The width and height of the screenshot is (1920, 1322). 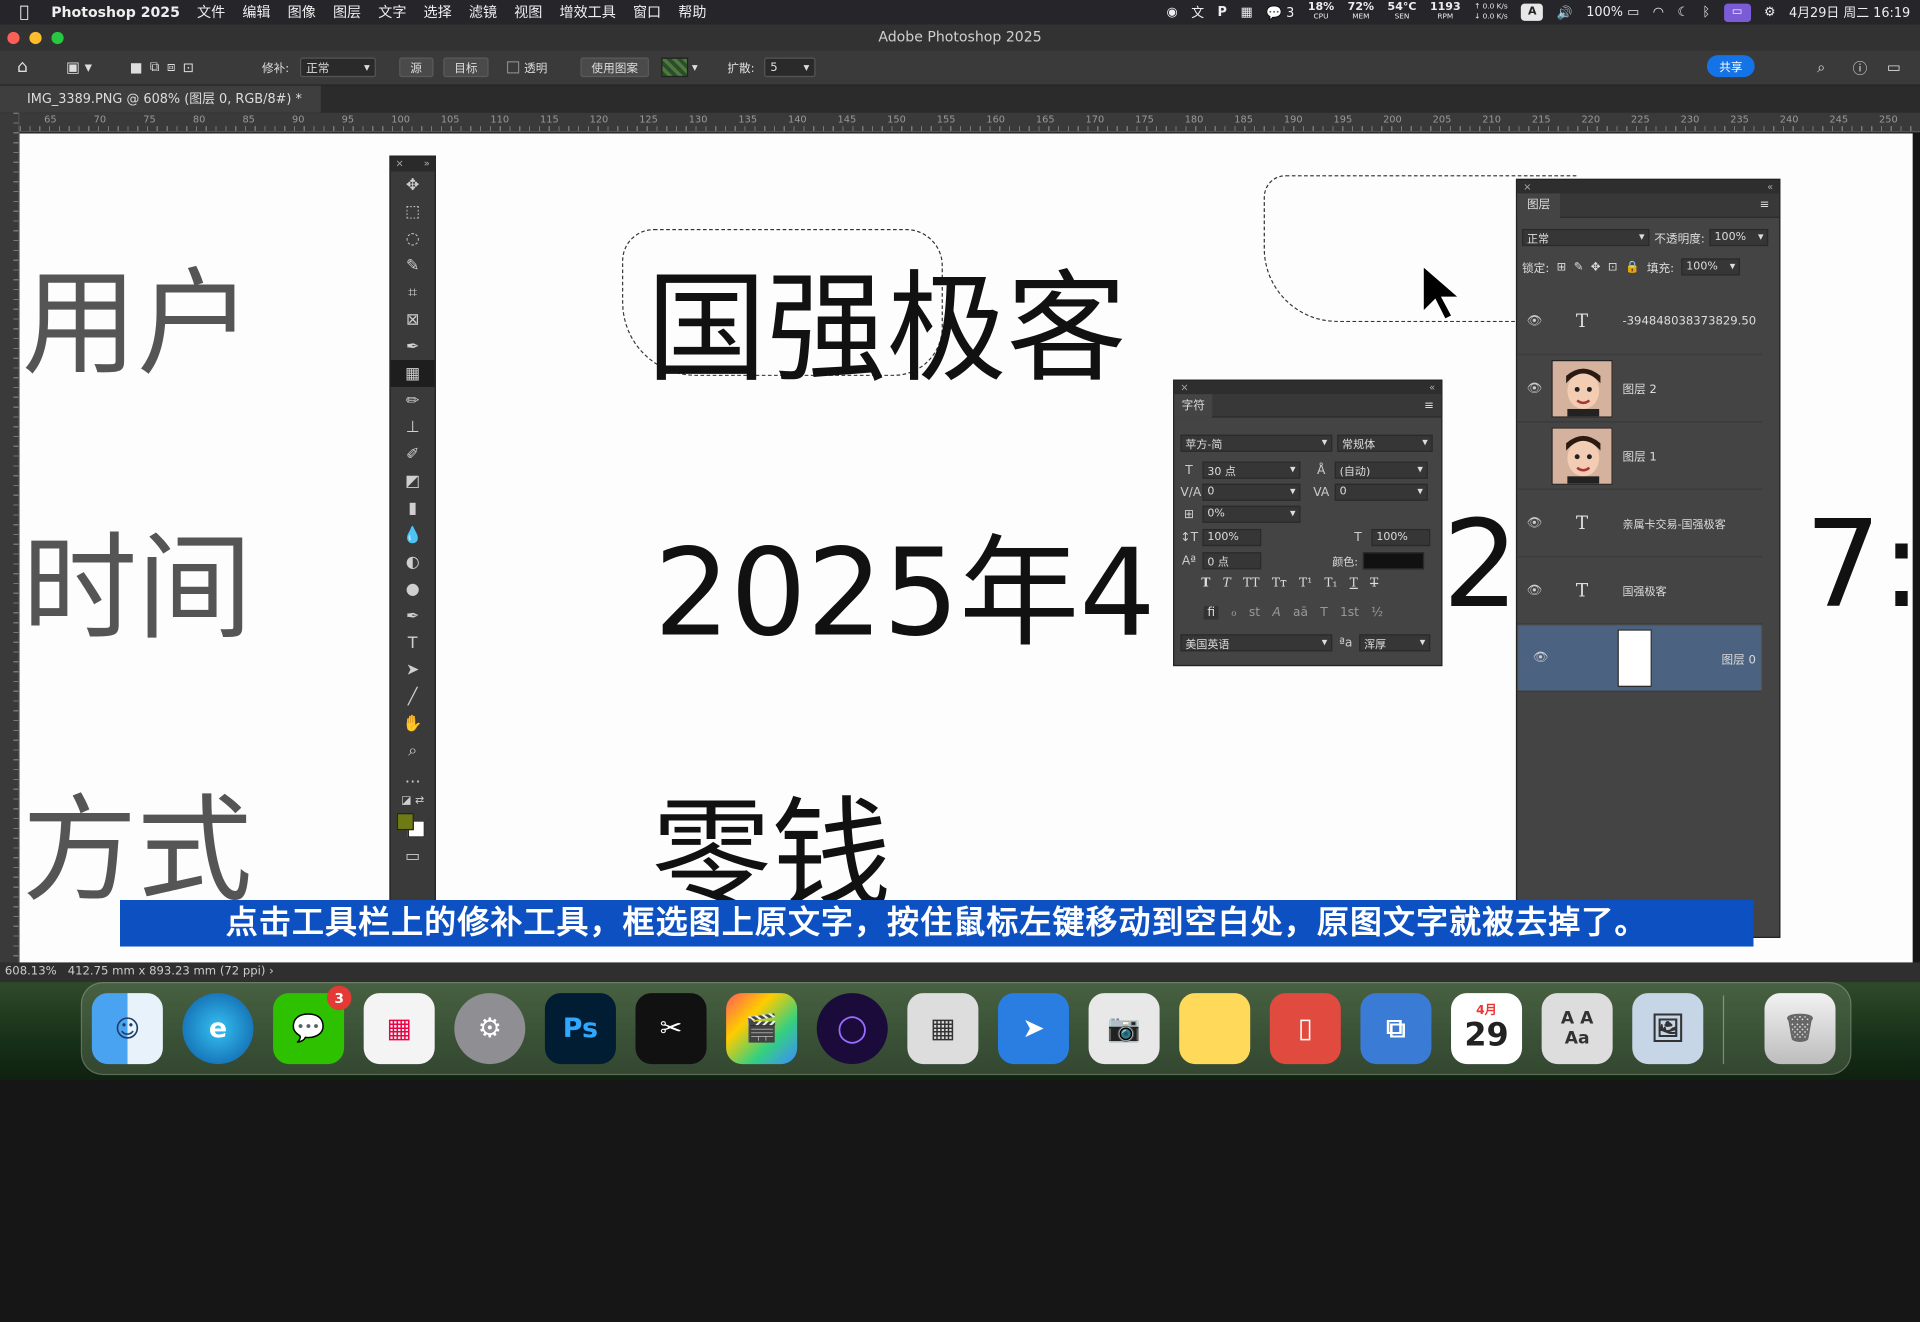 I want to click on use-pattern-button: 使用图案, so click(x=615, y=67).